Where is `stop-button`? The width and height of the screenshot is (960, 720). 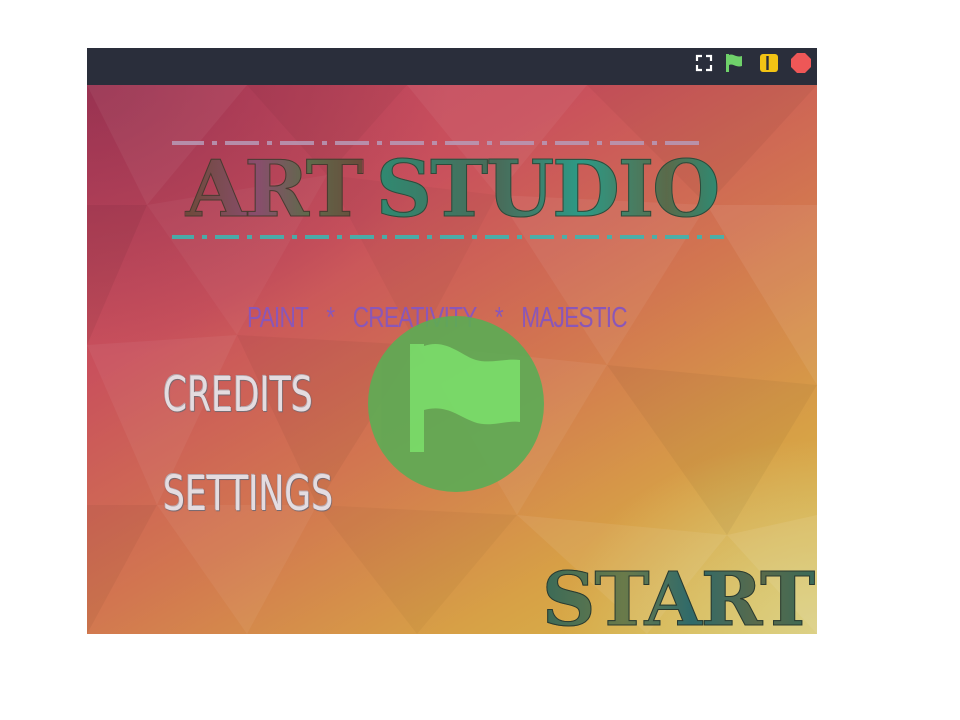
stop-button is located at coordinates (801, 63).